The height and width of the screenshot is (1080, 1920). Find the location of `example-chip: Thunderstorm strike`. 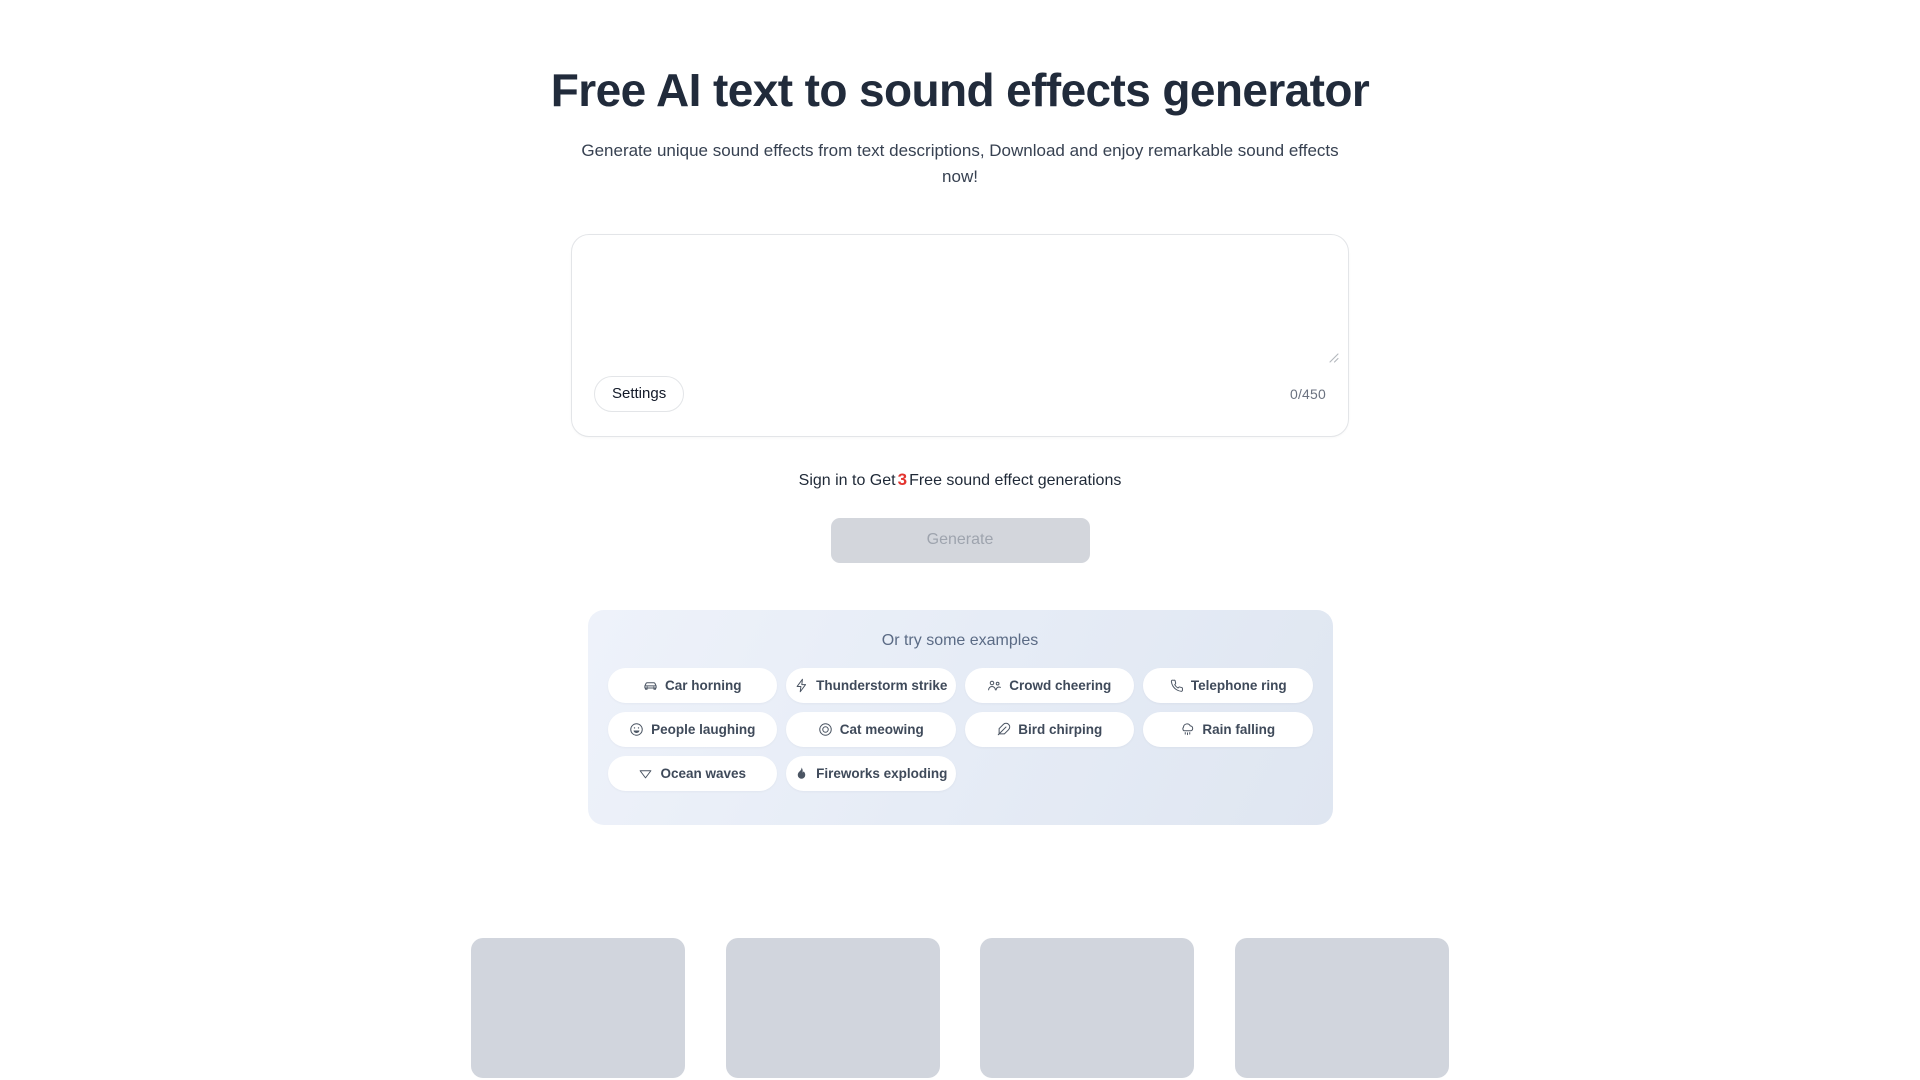

example-chip: Thunderstorm strike is located at coordinates (871, 685).